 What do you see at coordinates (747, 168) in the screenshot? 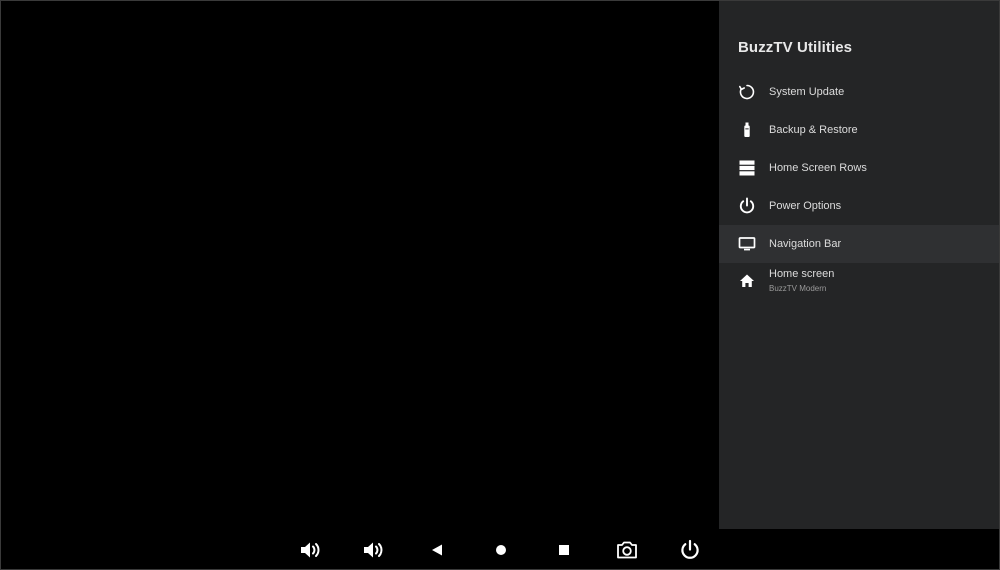
I see `rows-icon` at bounding box center [747, 168].